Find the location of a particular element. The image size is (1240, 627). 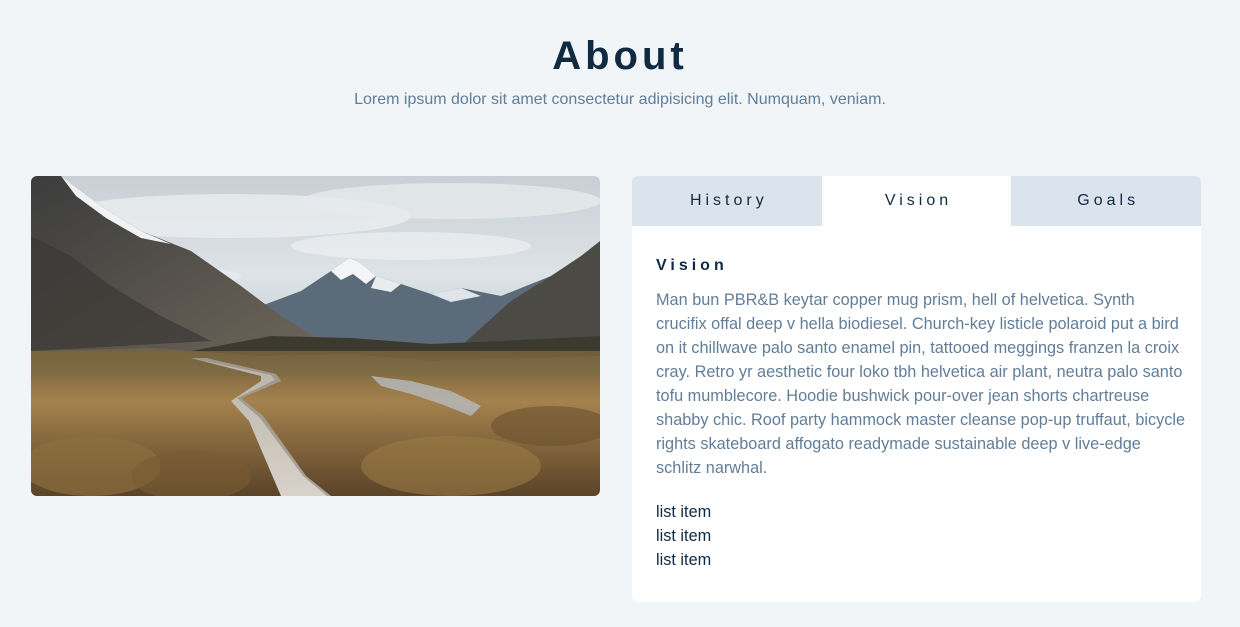

tab-vision: Vision is located at coordinates (916, 201).